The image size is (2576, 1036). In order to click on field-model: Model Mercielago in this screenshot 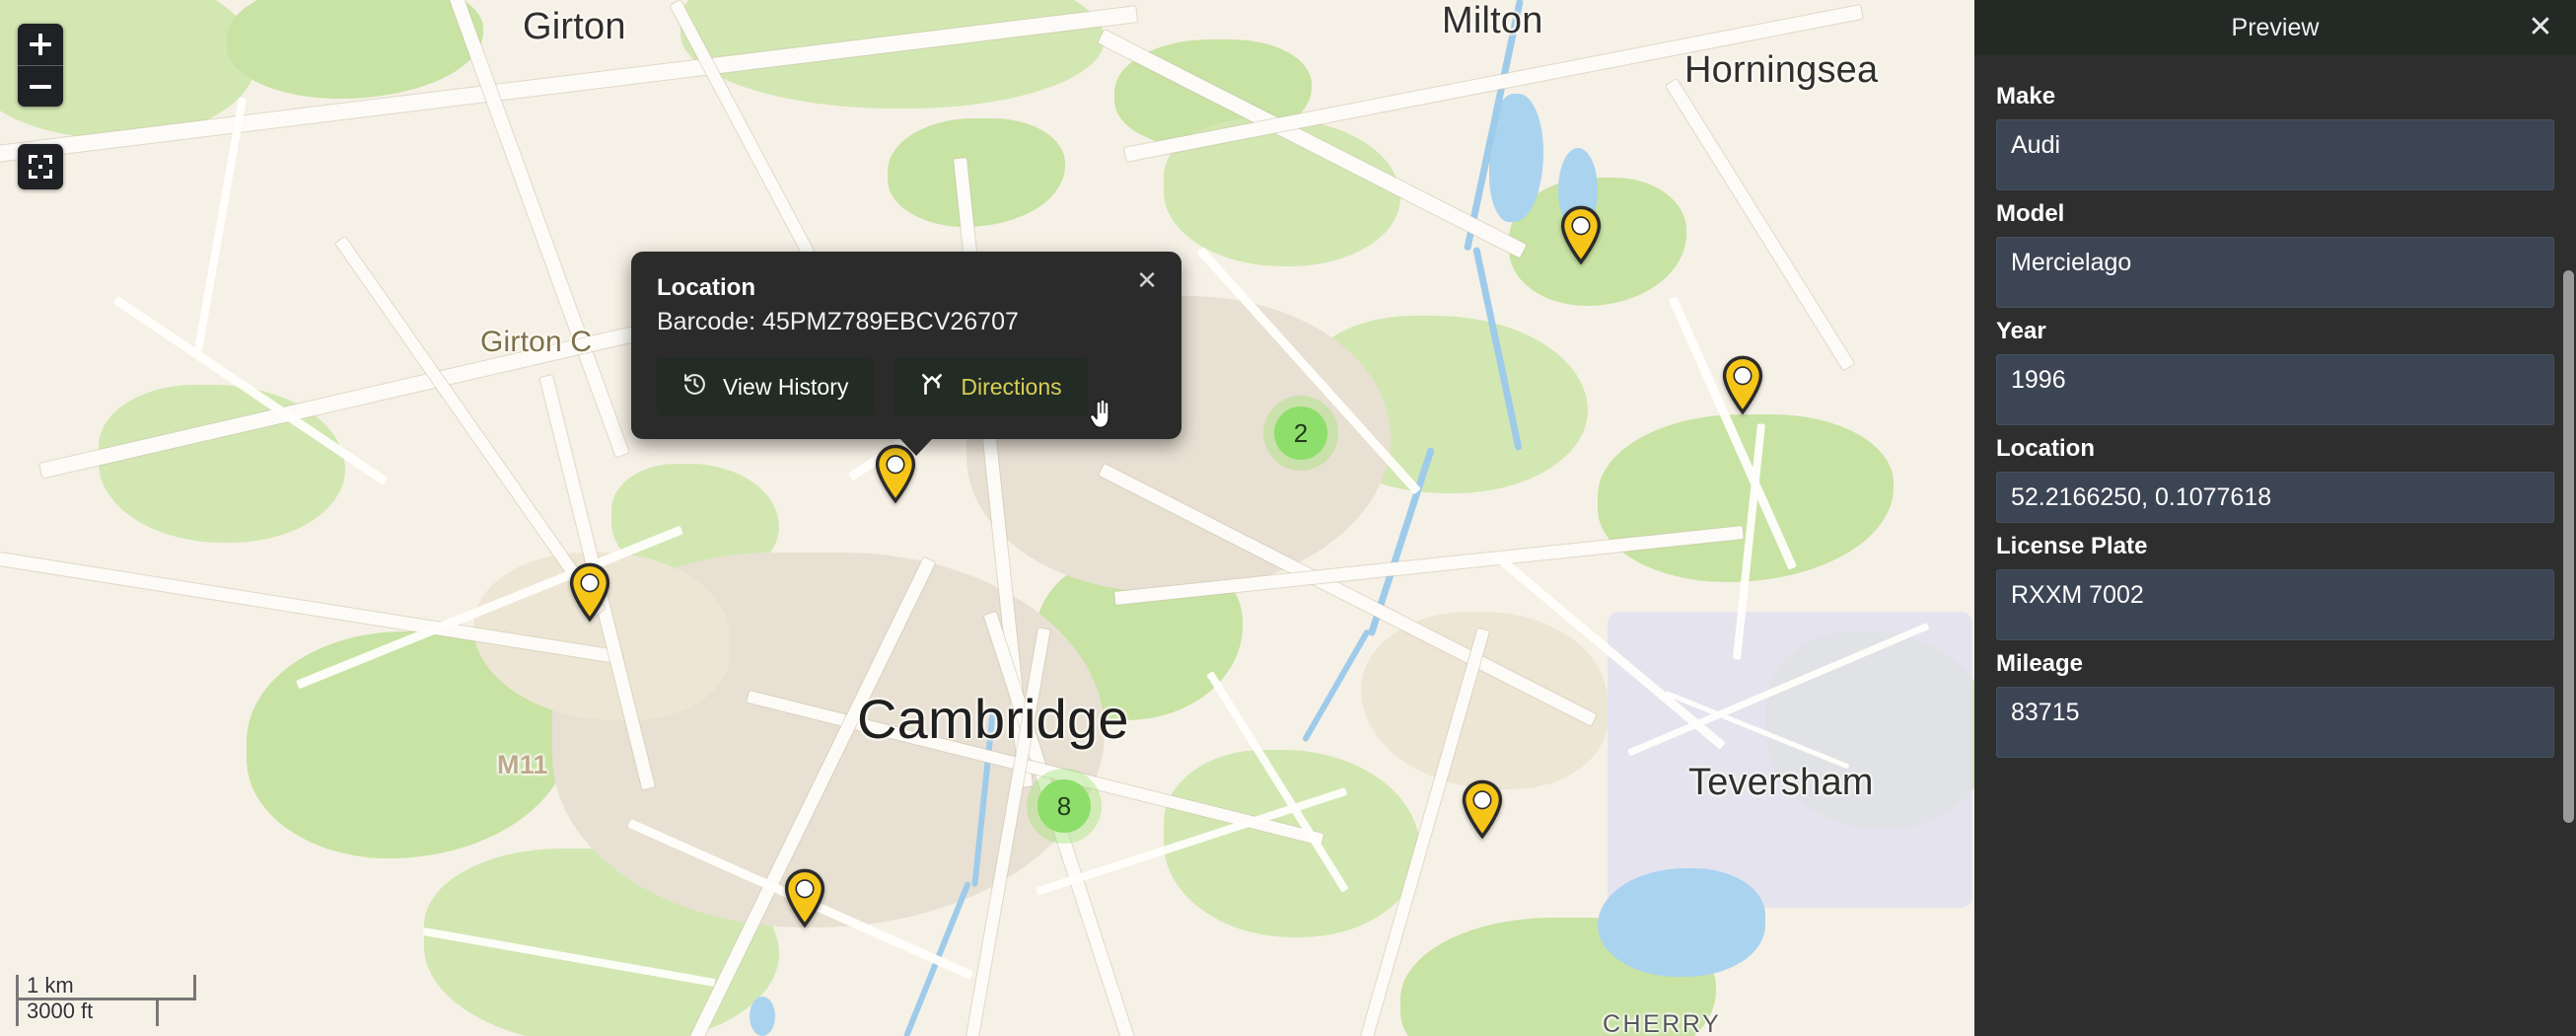, I will do `click(2275, 254)`.